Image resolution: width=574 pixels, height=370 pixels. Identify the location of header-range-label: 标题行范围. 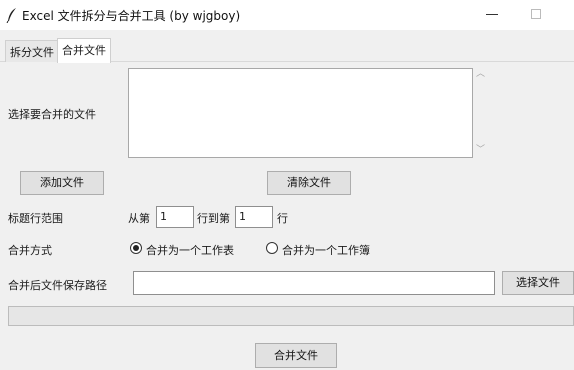
(35, 218).